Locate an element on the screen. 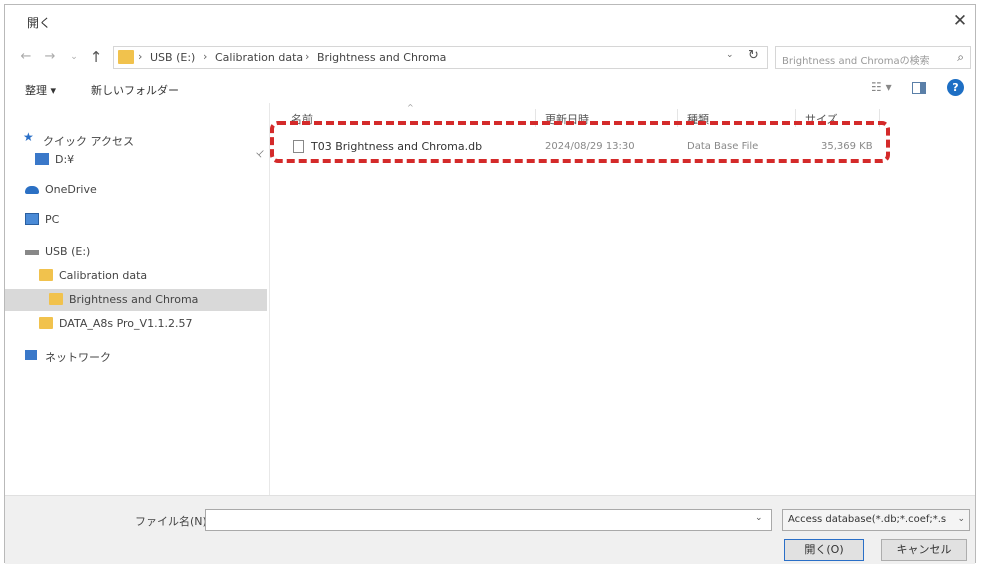 The width and height of the screenshot is (981, 567). file-type-filter-select: Access database(*.db;*.coef;*.s ⌄ is located at coordinates (876, 520).